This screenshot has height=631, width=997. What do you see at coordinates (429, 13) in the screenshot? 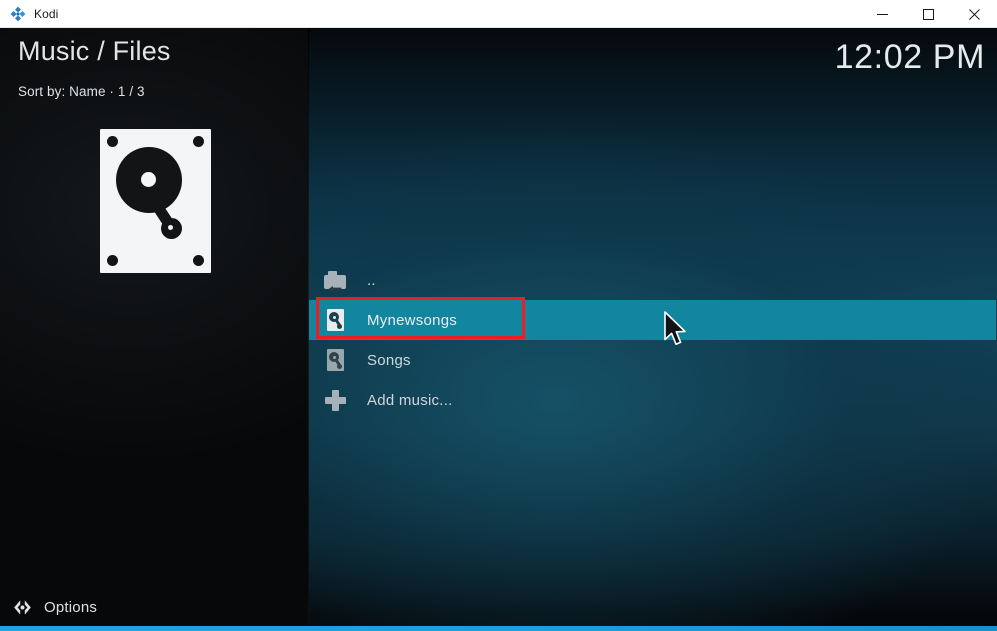
I see `titlebar-left: Kodi` at bounding box center [429, 13].